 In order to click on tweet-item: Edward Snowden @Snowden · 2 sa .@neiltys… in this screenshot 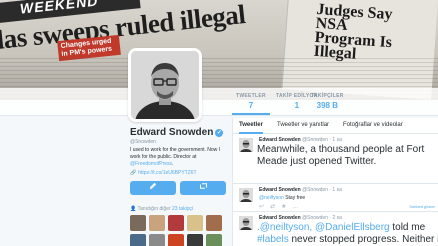, I will do `click(335, 229)`.